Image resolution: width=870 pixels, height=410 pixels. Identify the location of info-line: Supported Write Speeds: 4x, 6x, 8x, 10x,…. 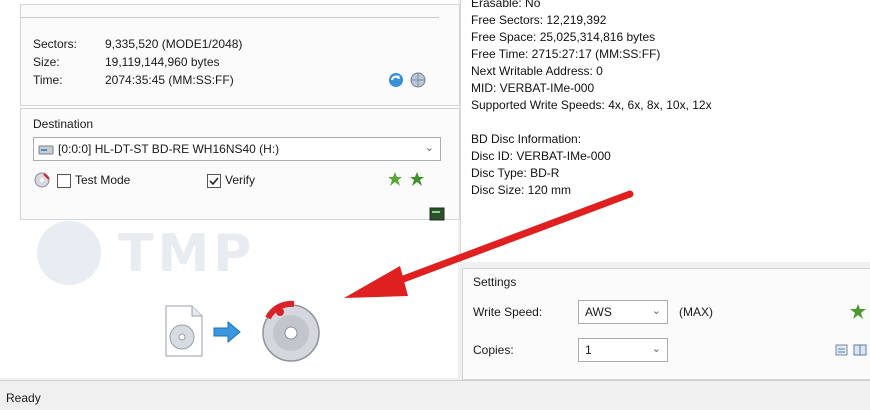
(591, 105).